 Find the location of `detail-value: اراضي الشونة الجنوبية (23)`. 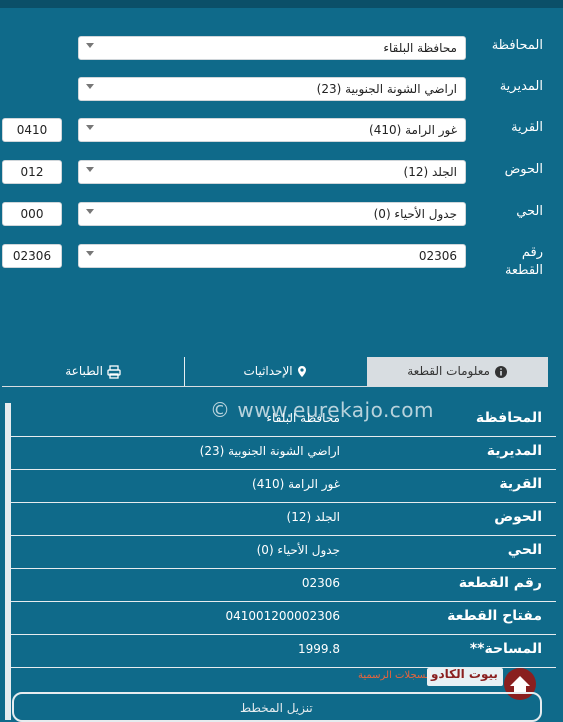

detail-value: اراضي الشونة الجنوبية (23) is located at coordinates (269, 451).